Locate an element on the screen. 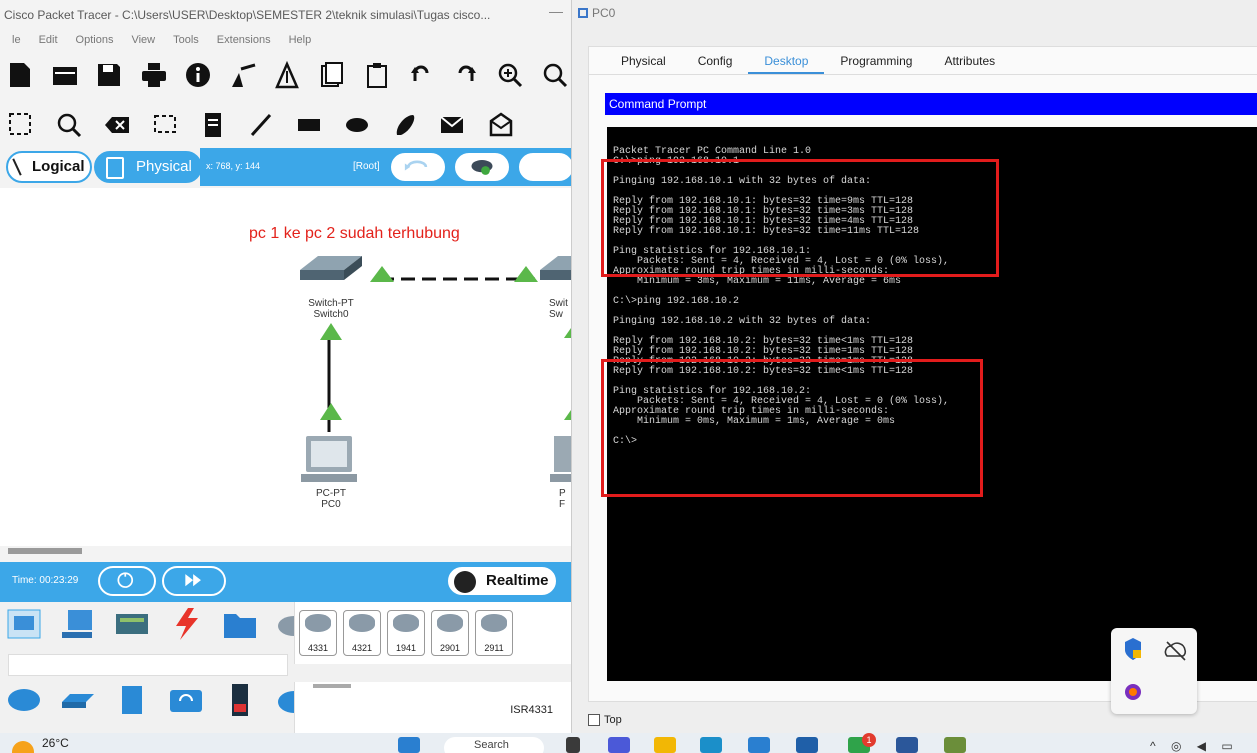 This screenshot has height=753, width=1257. wizard-icon is located at coordinates (243, 75).